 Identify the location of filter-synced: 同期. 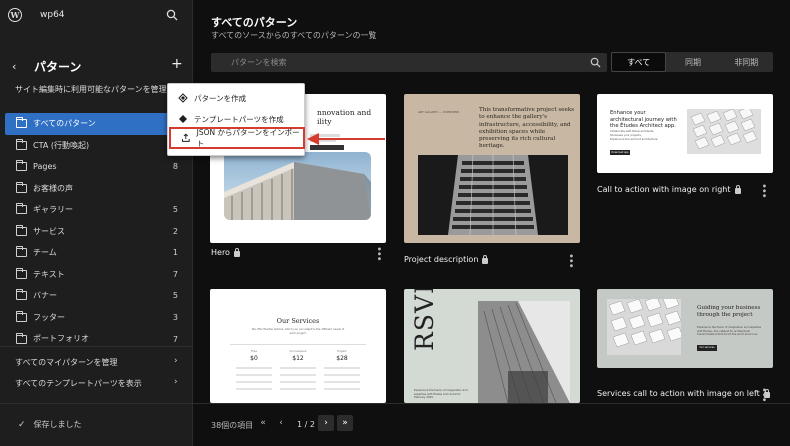
(692, 62).